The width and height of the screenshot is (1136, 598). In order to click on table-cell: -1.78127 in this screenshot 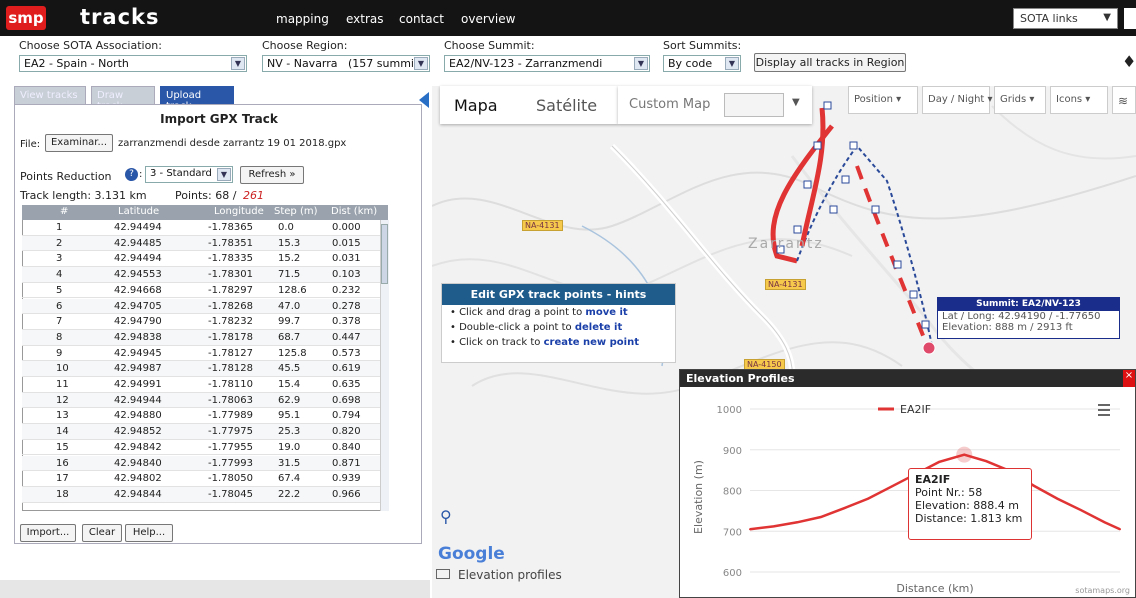, I will do `click(230, 353)`.